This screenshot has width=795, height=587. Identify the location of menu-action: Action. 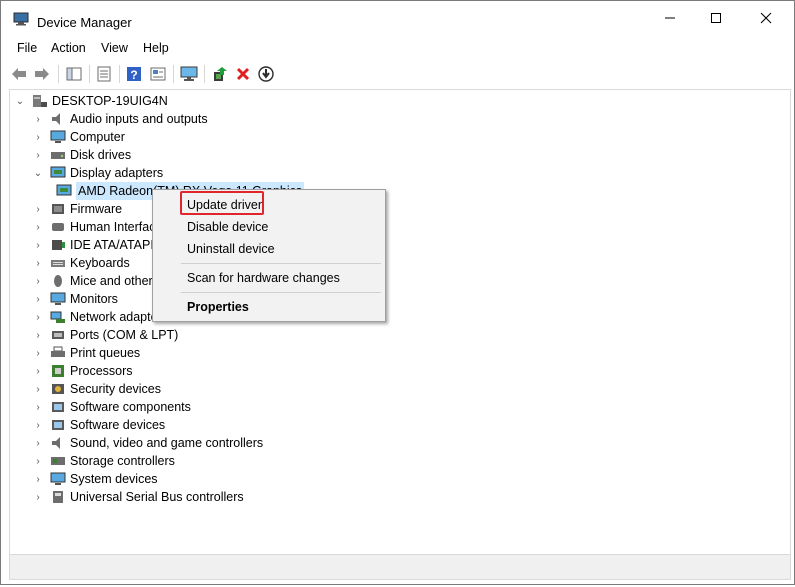
(68, 48).